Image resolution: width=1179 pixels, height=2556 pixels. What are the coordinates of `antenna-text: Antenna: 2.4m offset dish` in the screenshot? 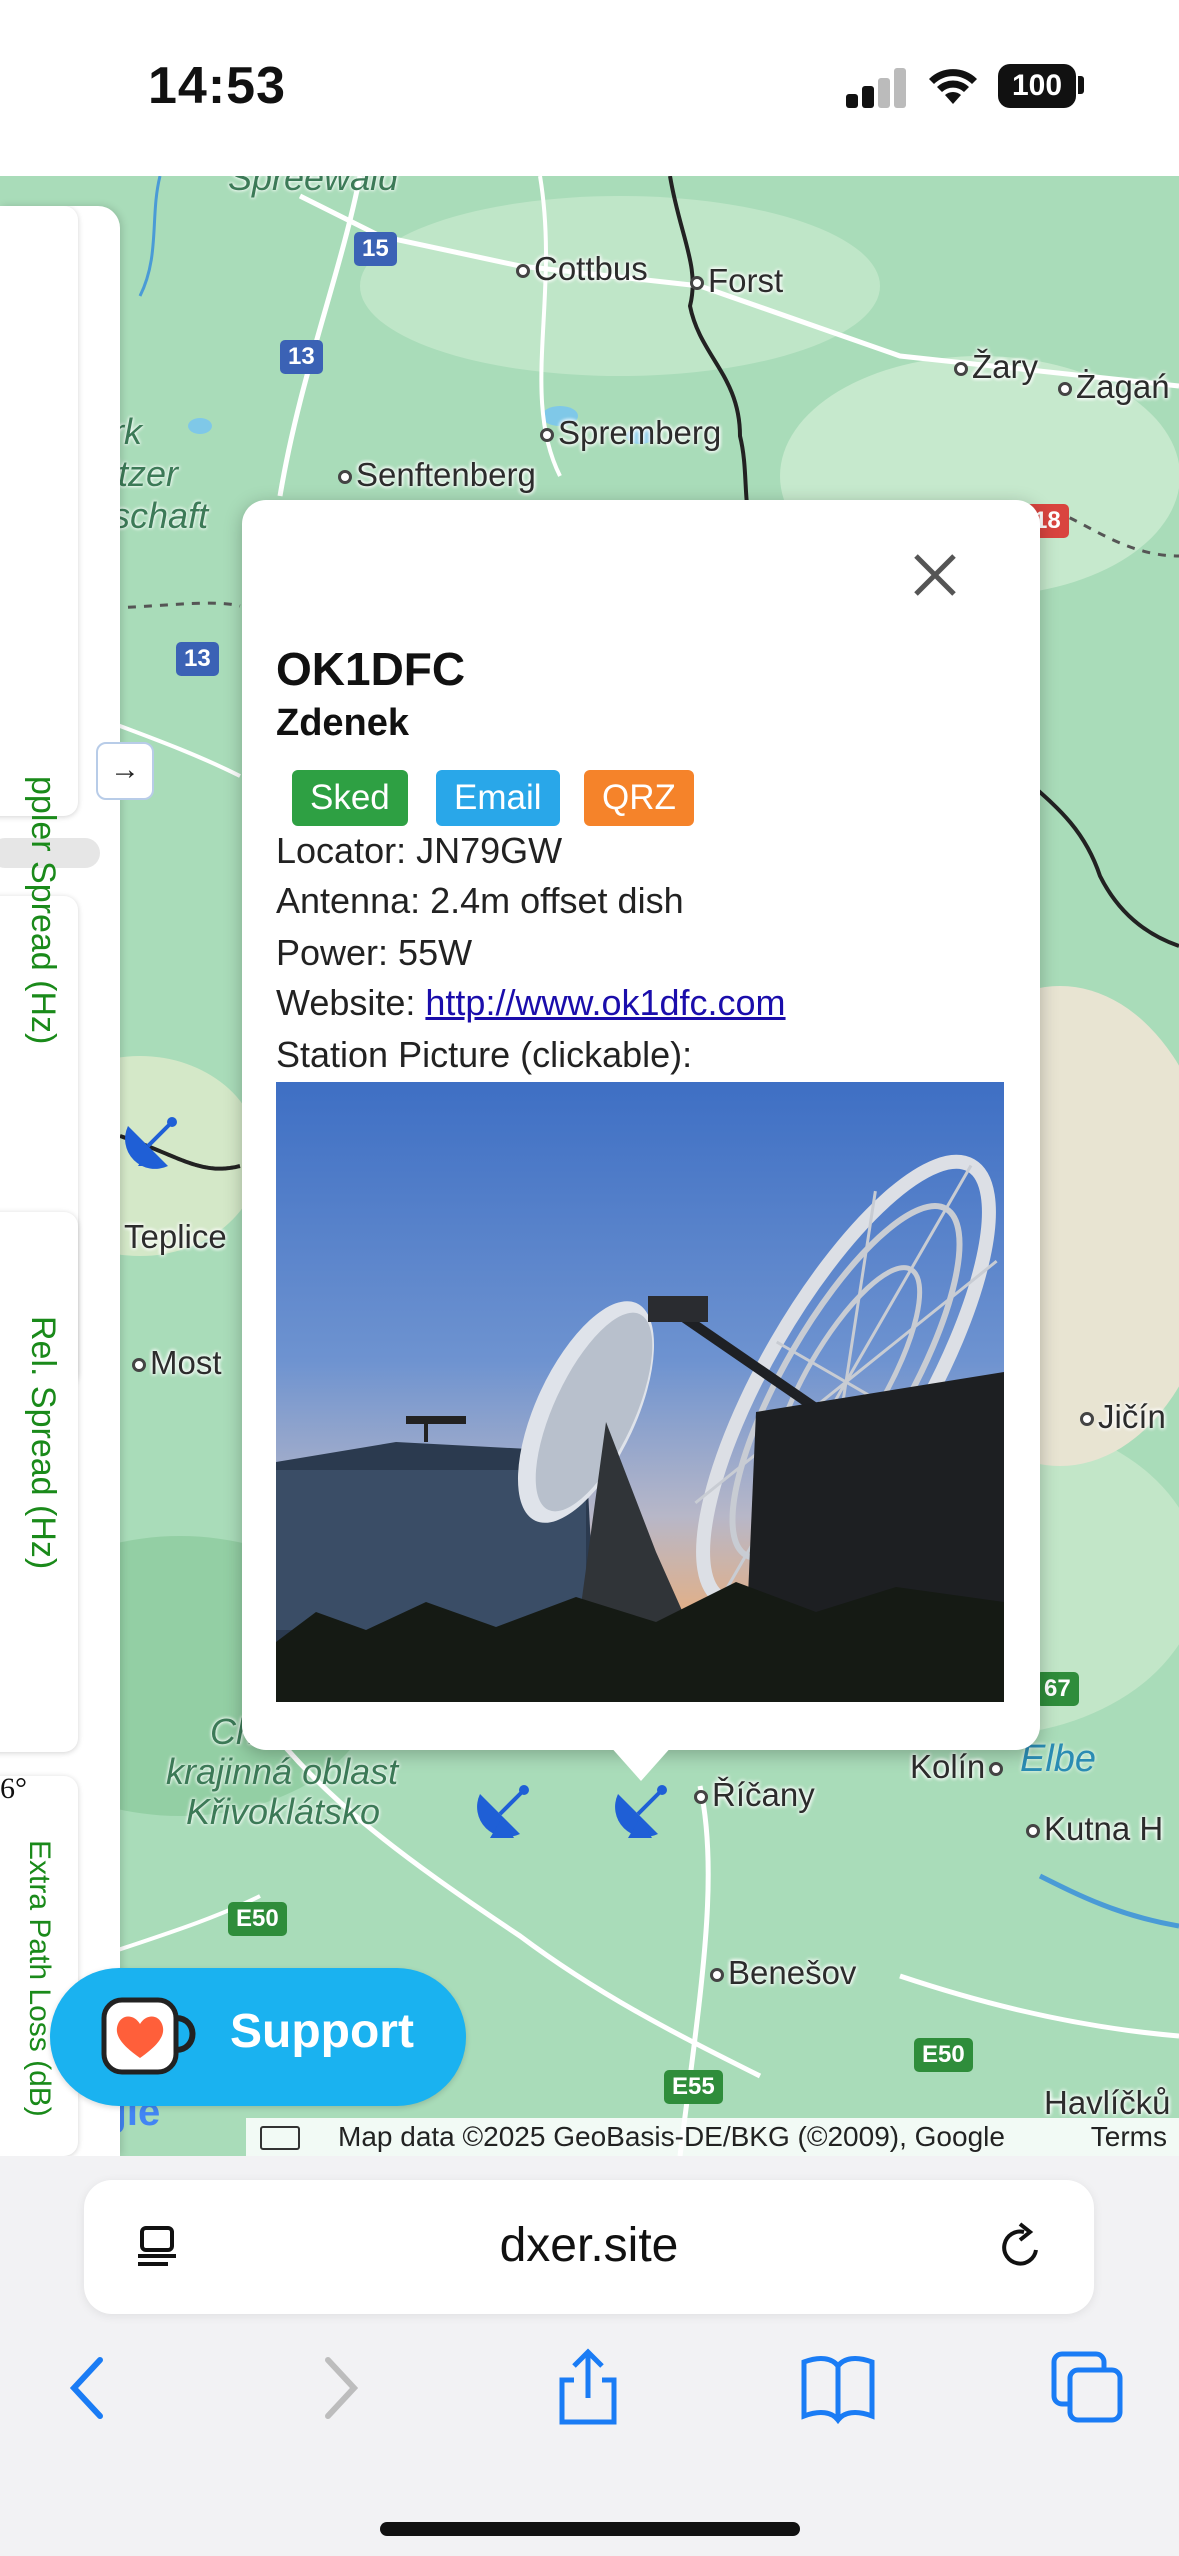 It's located at (480, 900).